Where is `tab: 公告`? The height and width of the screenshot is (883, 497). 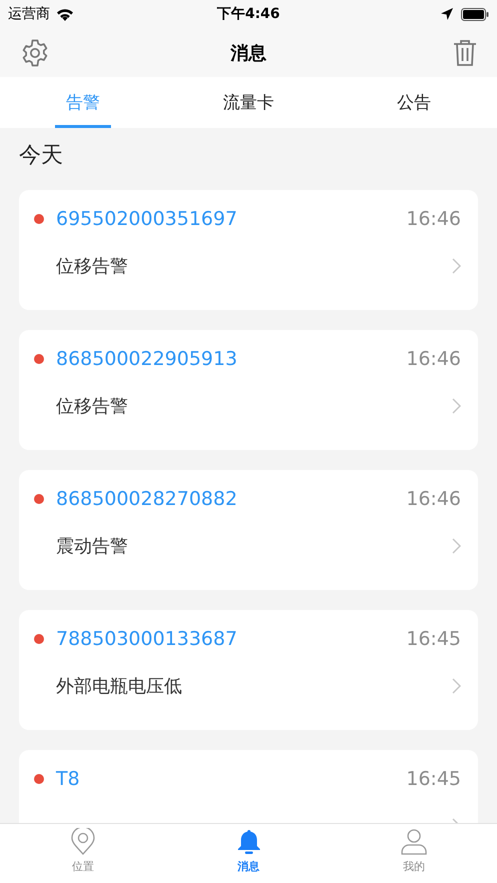
tab: 公告 is located at coordinates (414, 102).